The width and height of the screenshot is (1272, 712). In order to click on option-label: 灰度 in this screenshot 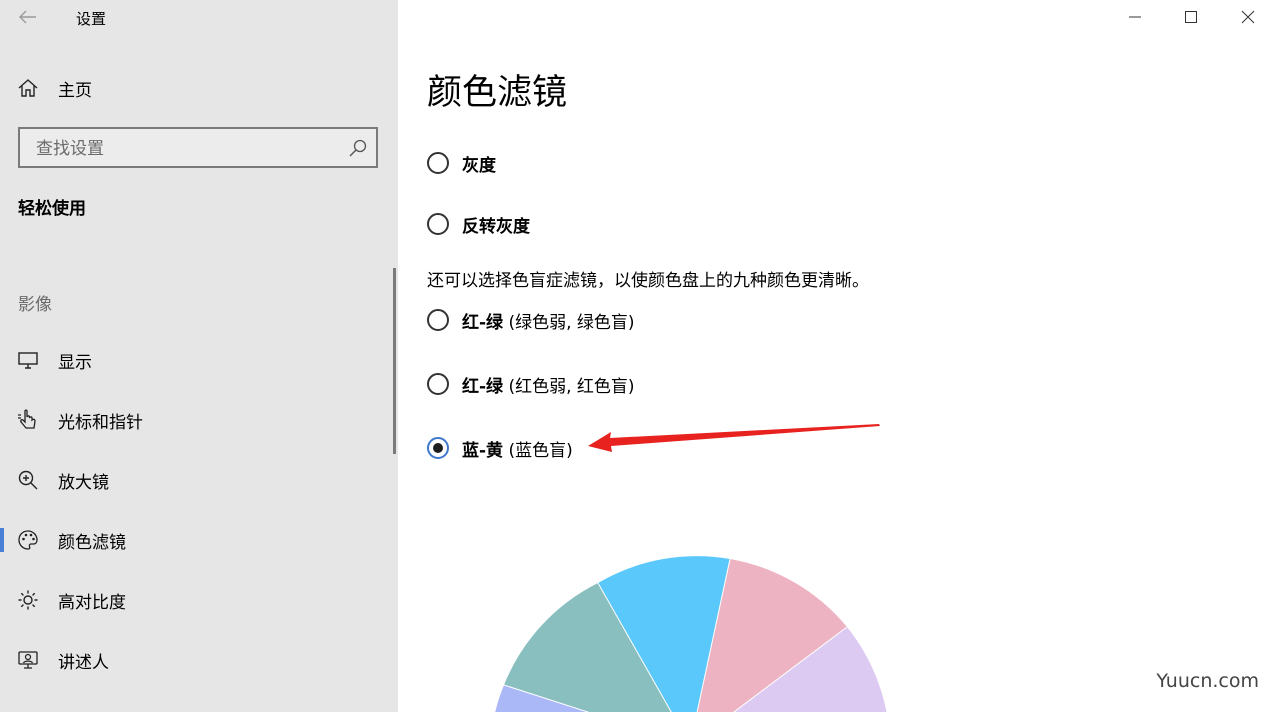, I will do `click(479, 165)`.